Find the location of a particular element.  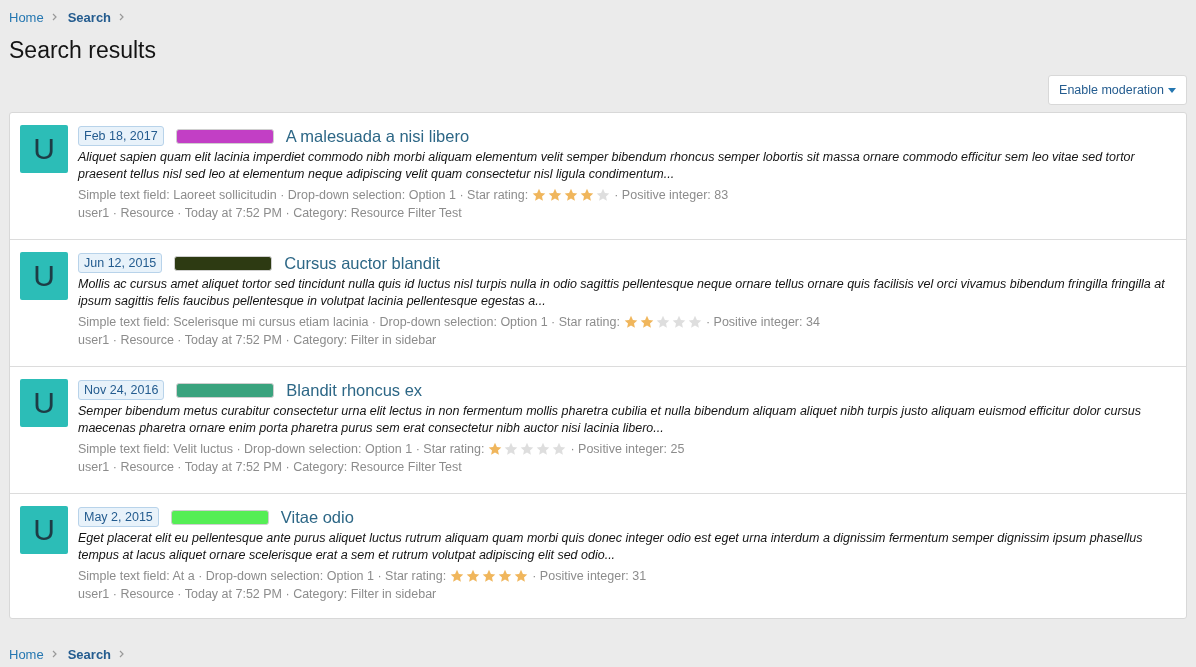

field-list: Simple text field: At a · Drop-down selection: Option 1 · Star rating: is located at coordinates (262, 576).